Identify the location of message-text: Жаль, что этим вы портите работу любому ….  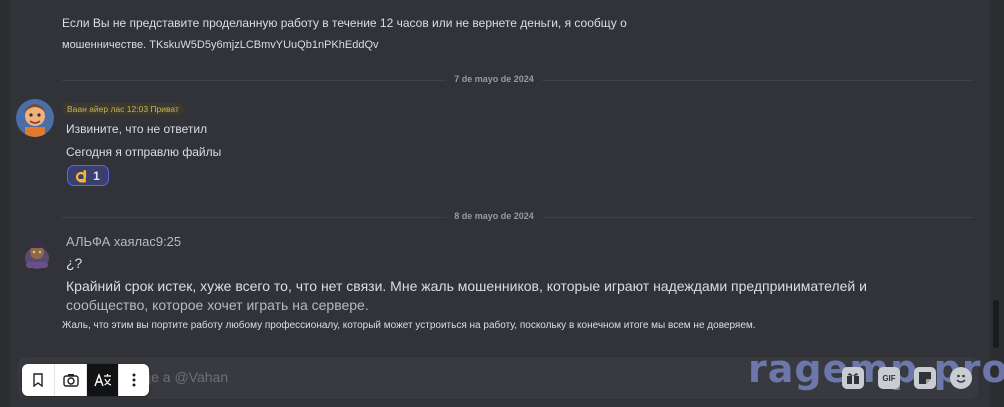
(409, 325).